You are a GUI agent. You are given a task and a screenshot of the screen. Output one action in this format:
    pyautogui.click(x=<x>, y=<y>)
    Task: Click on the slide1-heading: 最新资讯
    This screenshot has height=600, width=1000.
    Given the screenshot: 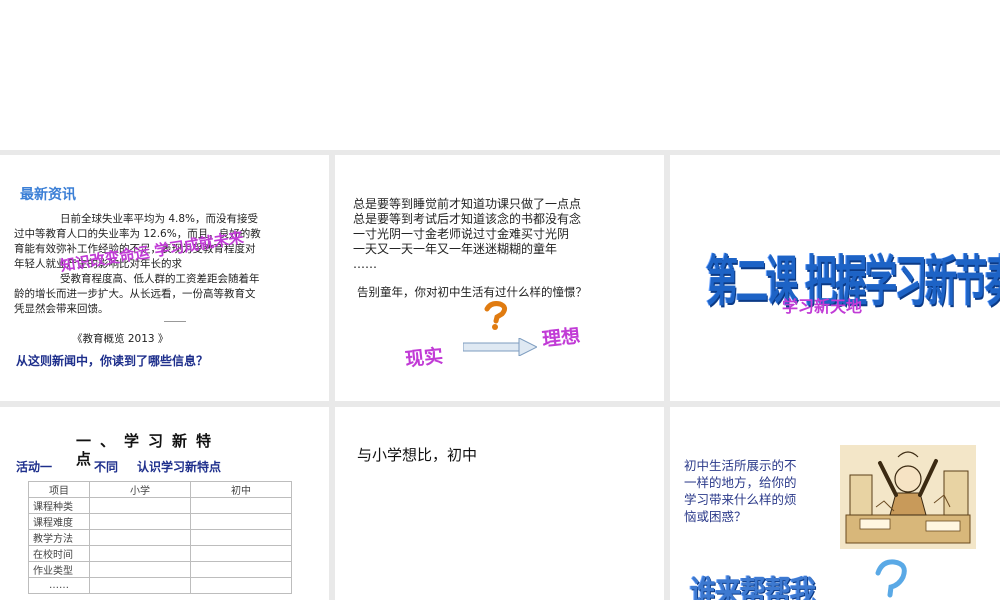 What is the action you would take?
    pyautogui.click(x=48, y=195)
    